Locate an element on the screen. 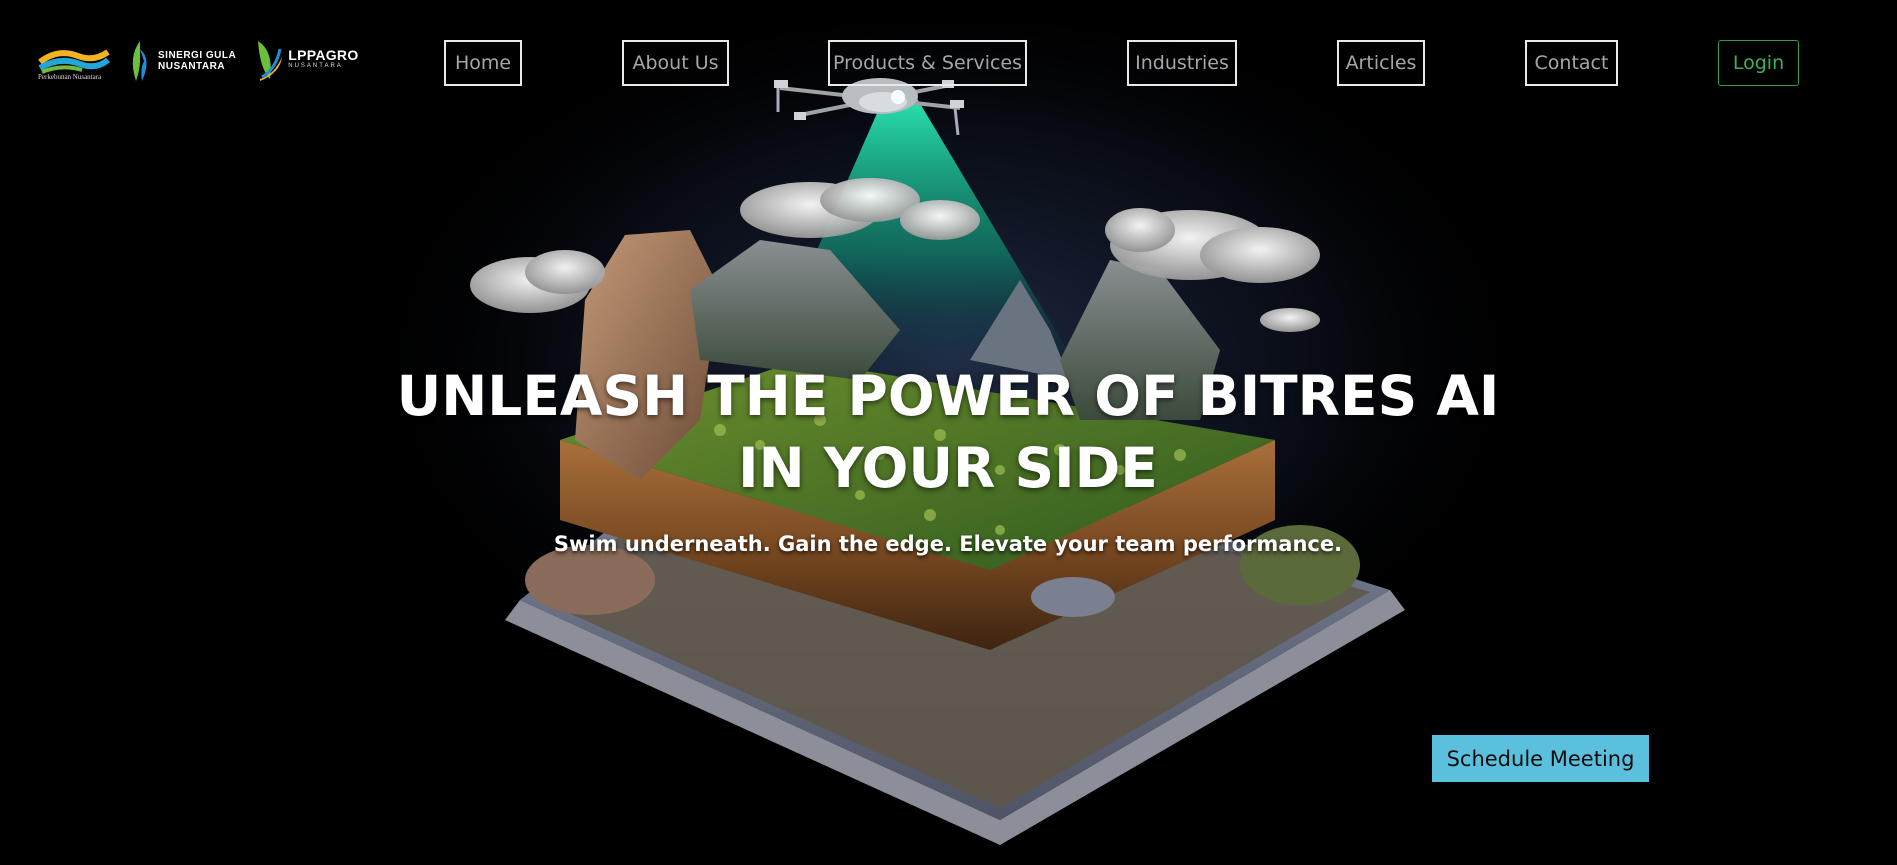 The height and width of the screenshot is (865, 1897). login-button: Login is located at coordinates (1758, 63).